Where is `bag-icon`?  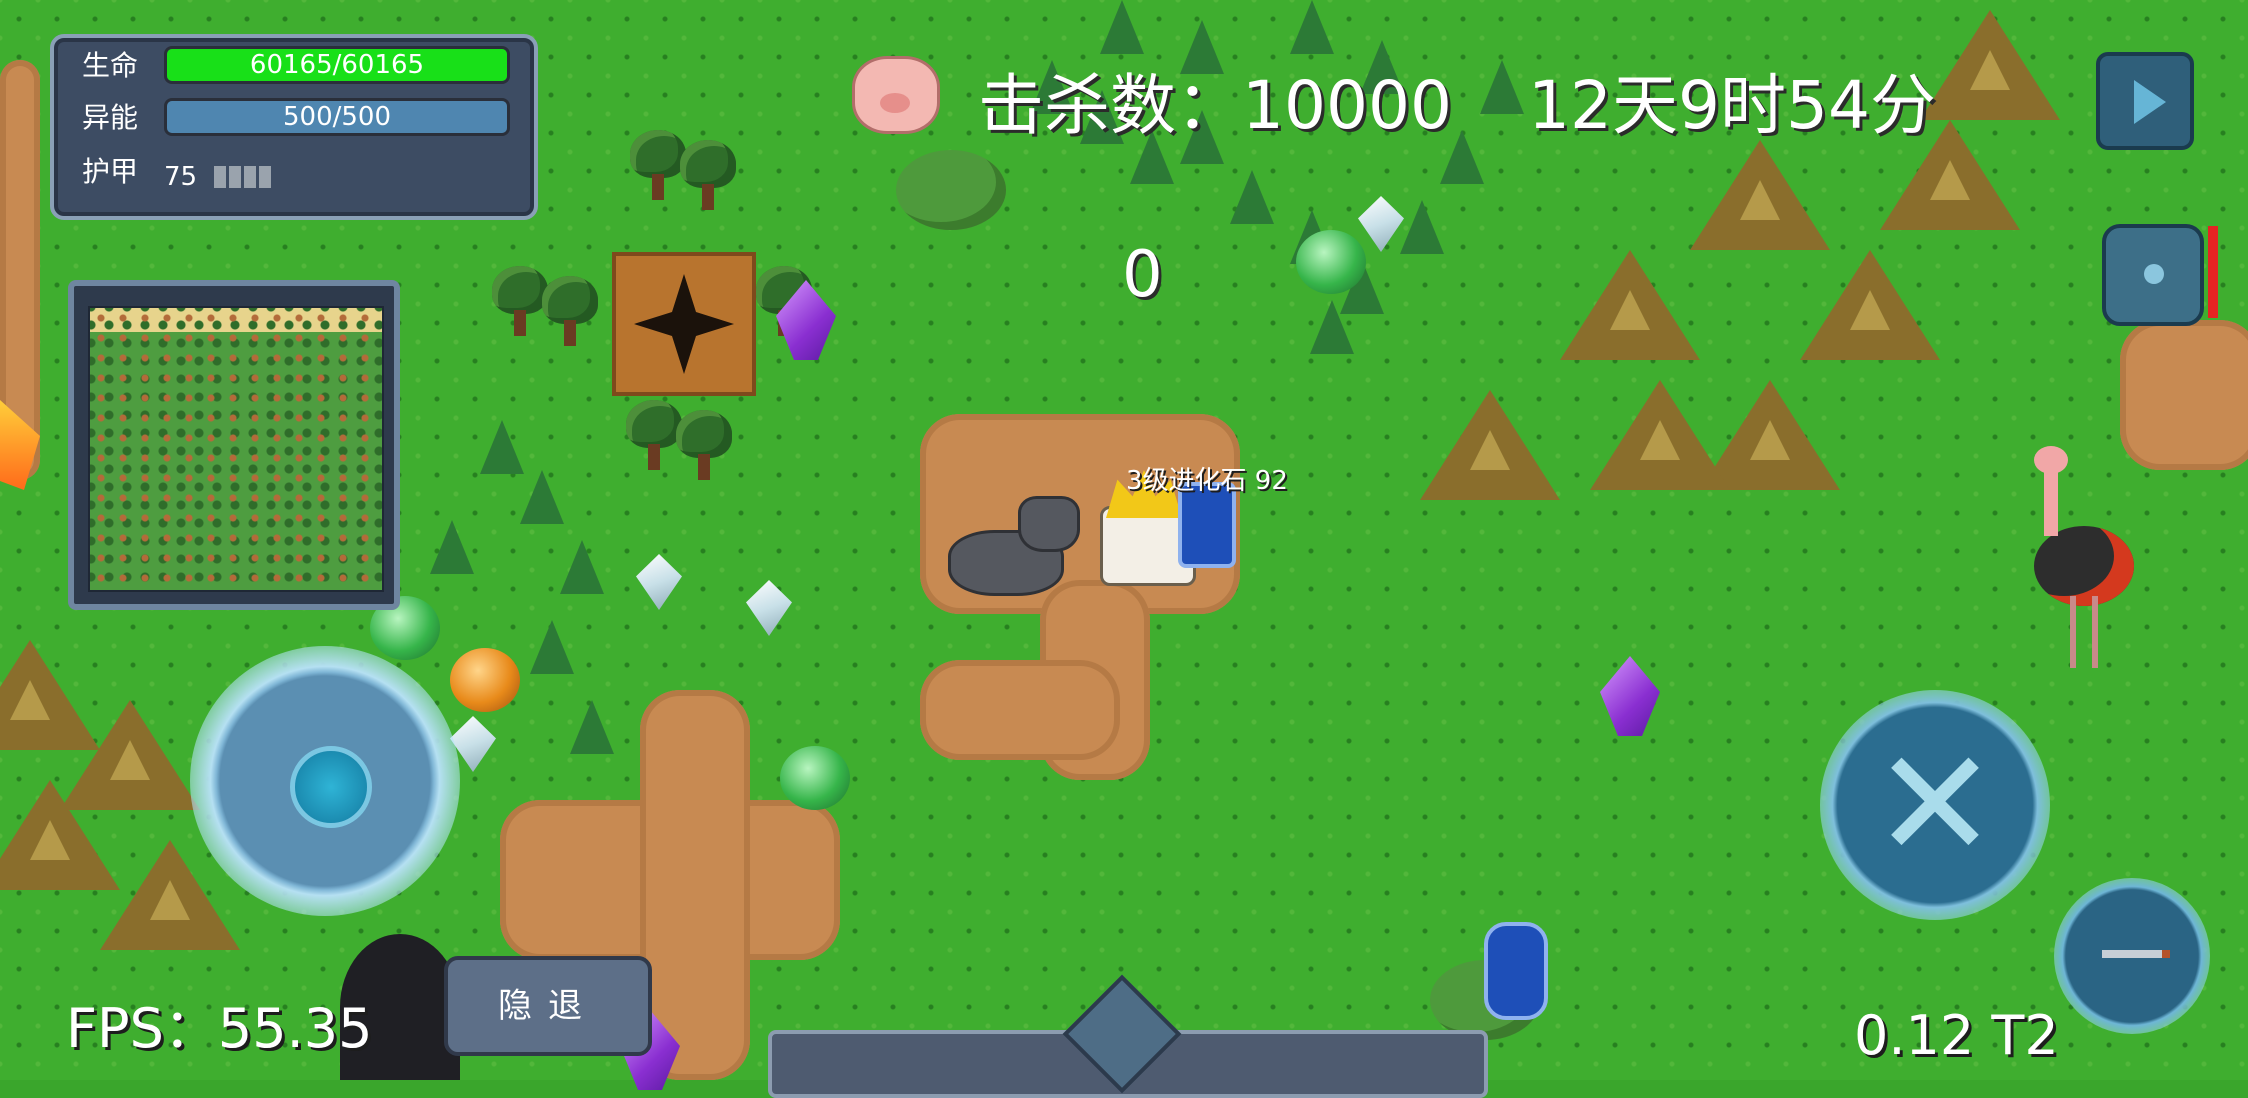
bag-icon is located at coordinates (2154, 274).